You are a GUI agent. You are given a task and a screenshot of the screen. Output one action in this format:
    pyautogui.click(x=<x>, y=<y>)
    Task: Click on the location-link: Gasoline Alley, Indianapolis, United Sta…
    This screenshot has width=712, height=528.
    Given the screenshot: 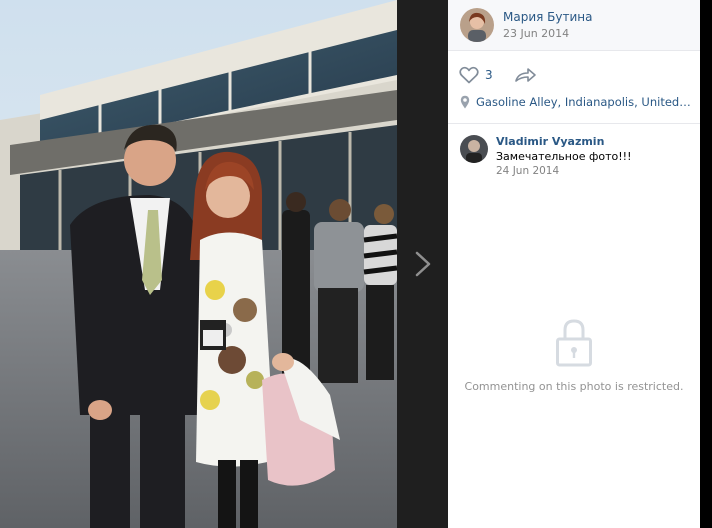 What is the action you would take?
    pyautogui.click(x=585, y=102)
    